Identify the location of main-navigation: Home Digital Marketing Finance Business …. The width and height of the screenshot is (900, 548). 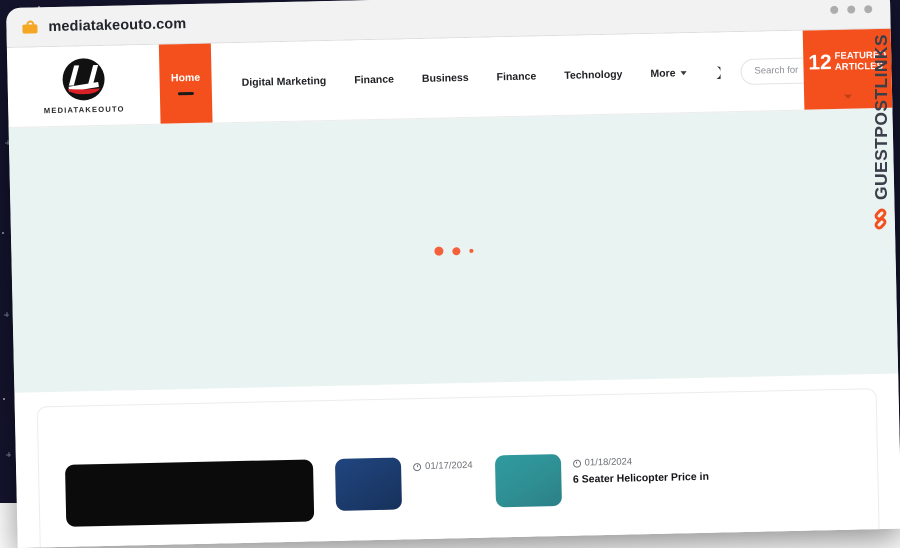
(524, 77).